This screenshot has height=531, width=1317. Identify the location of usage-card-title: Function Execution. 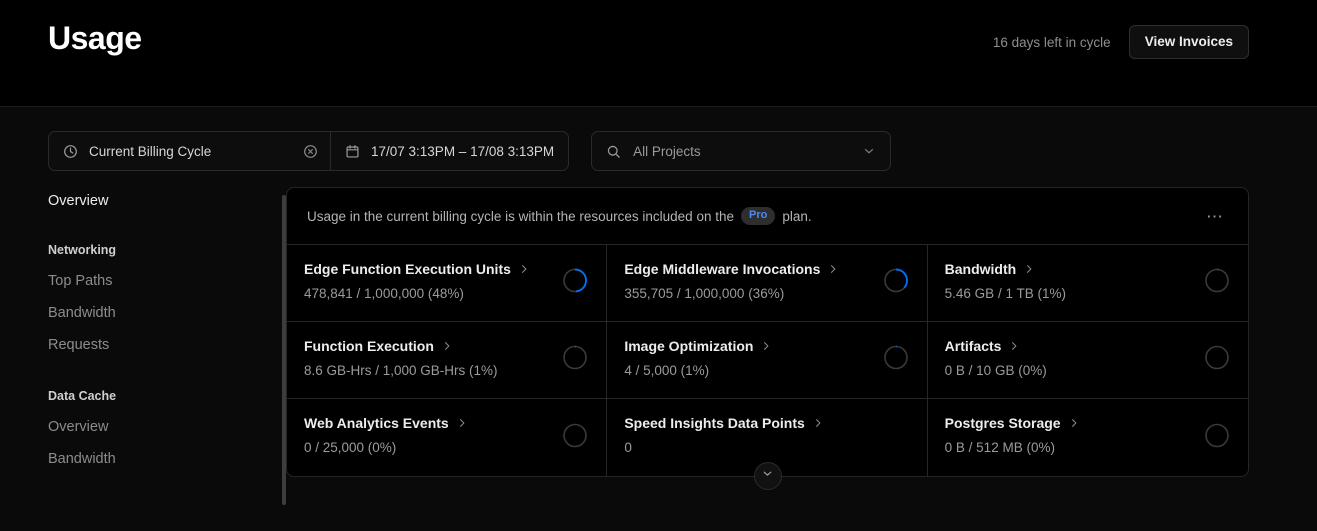
(369, 346).